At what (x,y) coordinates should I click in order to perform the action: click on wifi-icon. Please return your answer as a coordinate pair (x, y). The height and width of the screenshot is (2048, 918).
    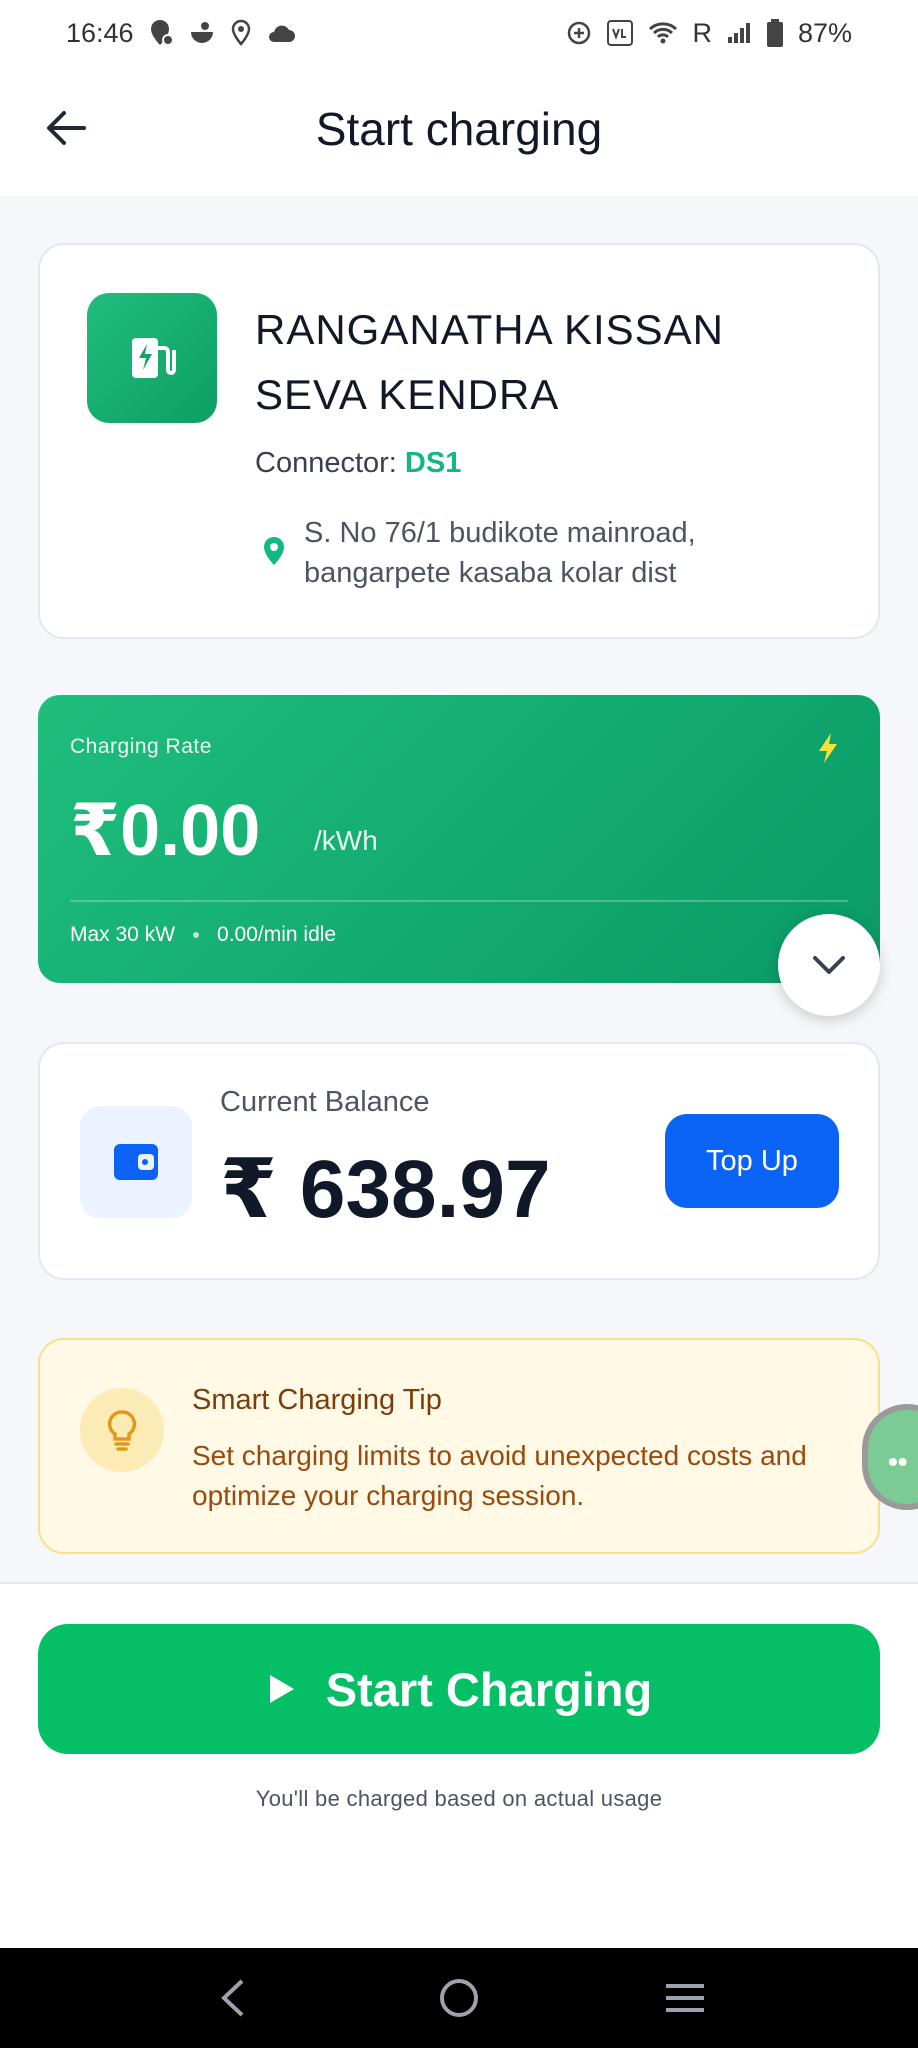
    Looking at the image, I should click on (663, 33).